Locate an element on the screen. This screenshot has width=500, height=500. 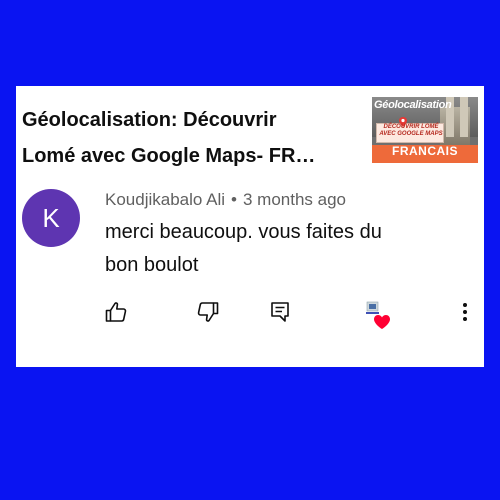
creator-heart-icon is located at coordinates (378, 315).